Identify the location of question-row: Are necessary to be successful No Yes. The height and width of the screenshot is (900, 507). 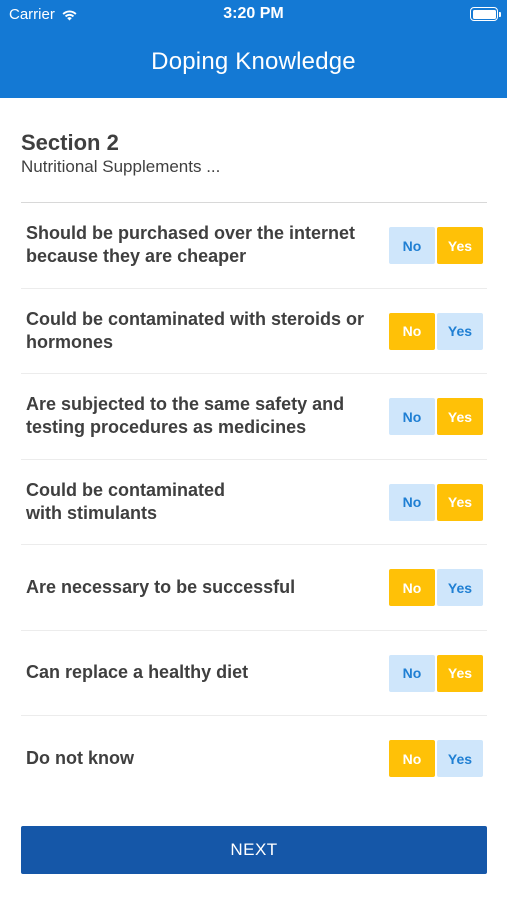
(254, 588).